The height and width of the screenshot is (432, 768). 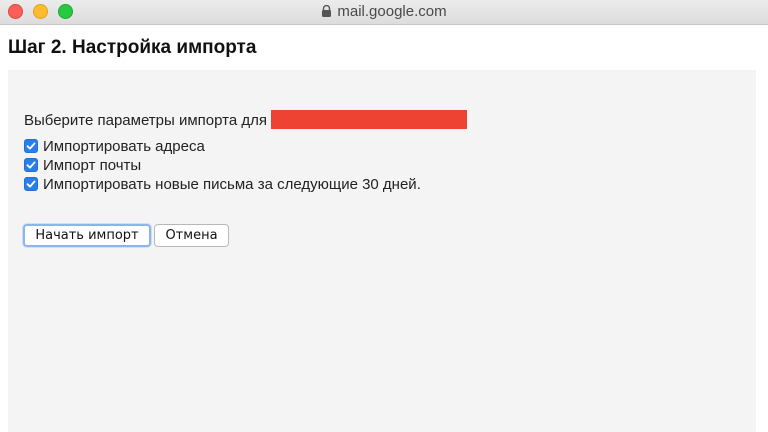 I want to click on window-titlebar: mail.google.com, so click(x=384, y=12).